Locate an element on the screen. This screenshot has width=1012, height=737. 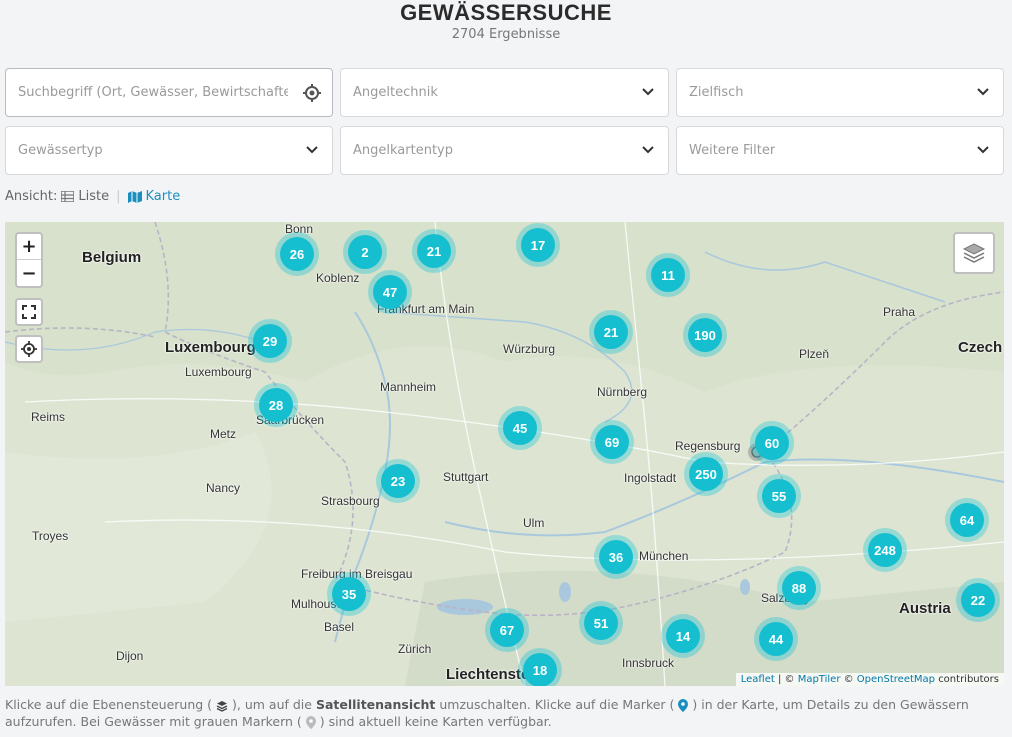
marker-cluster: 17 is located at coordinates (538, 245).